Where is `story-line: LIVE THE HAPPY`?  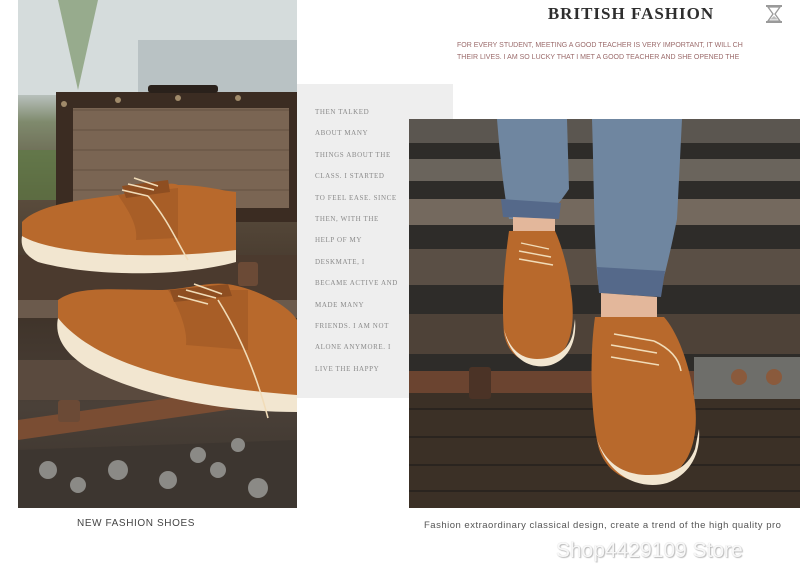 story-line: LIVE THE HAPPY is located at coordinates (347, 368).